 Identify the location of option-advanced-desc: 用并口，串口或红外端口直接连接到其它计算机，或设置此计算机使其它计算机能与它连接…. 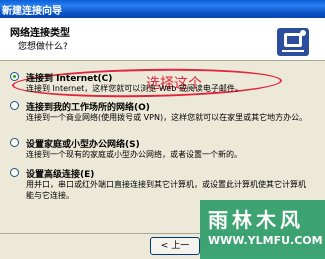
(166, 190).